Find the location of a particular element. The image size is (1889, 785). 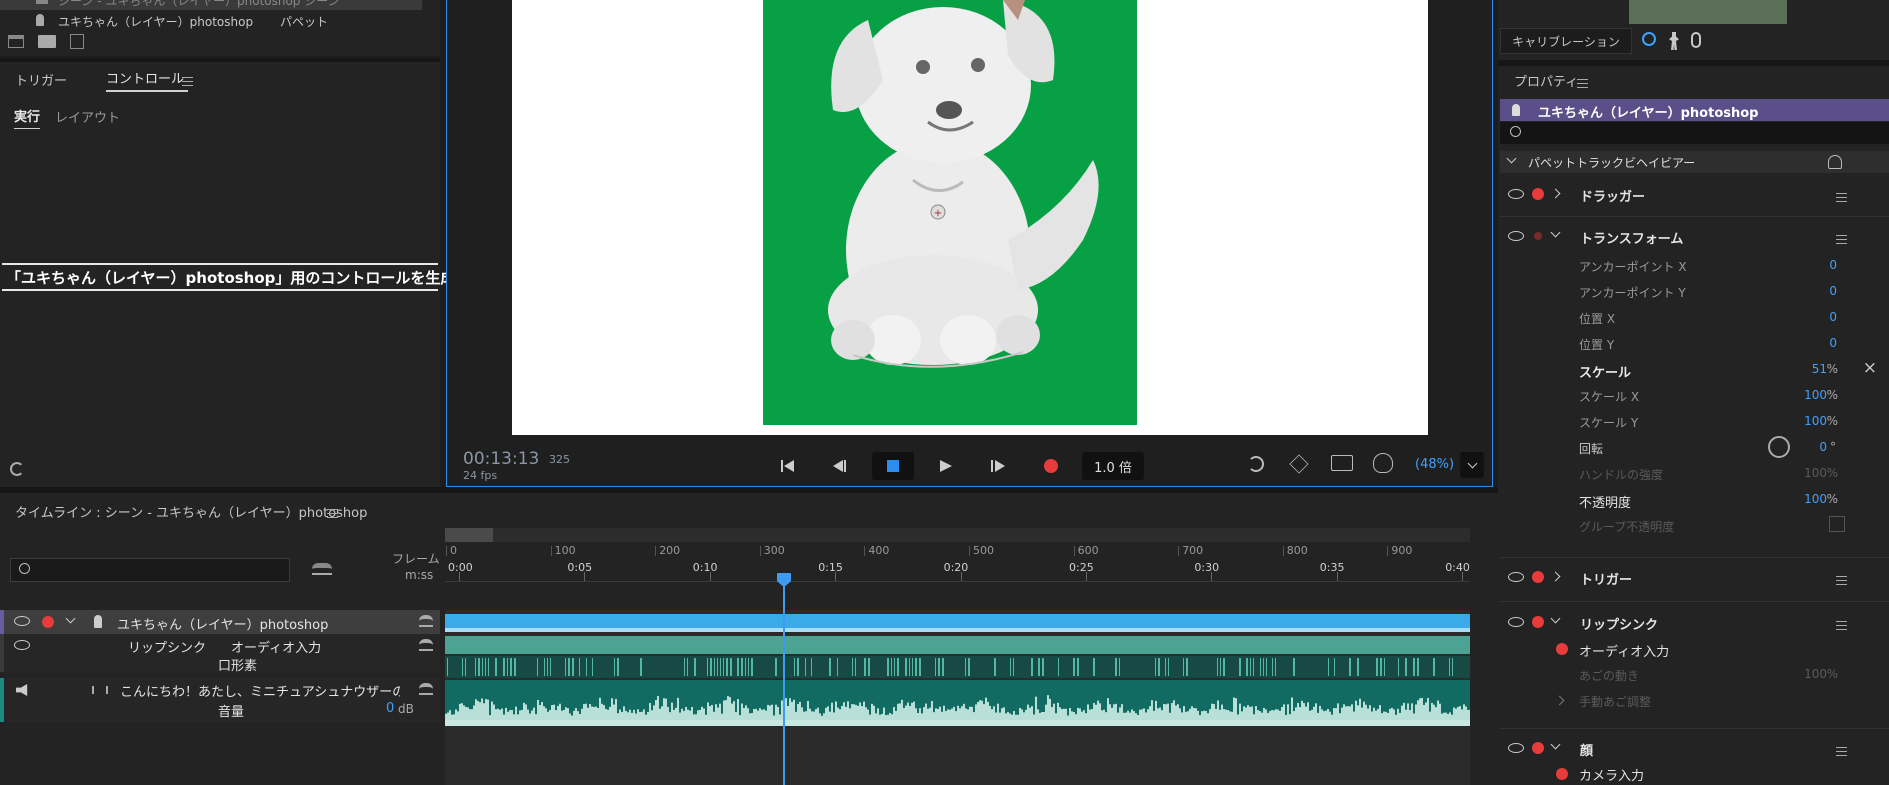

clapper-icon is located at coordinates (16, 41).